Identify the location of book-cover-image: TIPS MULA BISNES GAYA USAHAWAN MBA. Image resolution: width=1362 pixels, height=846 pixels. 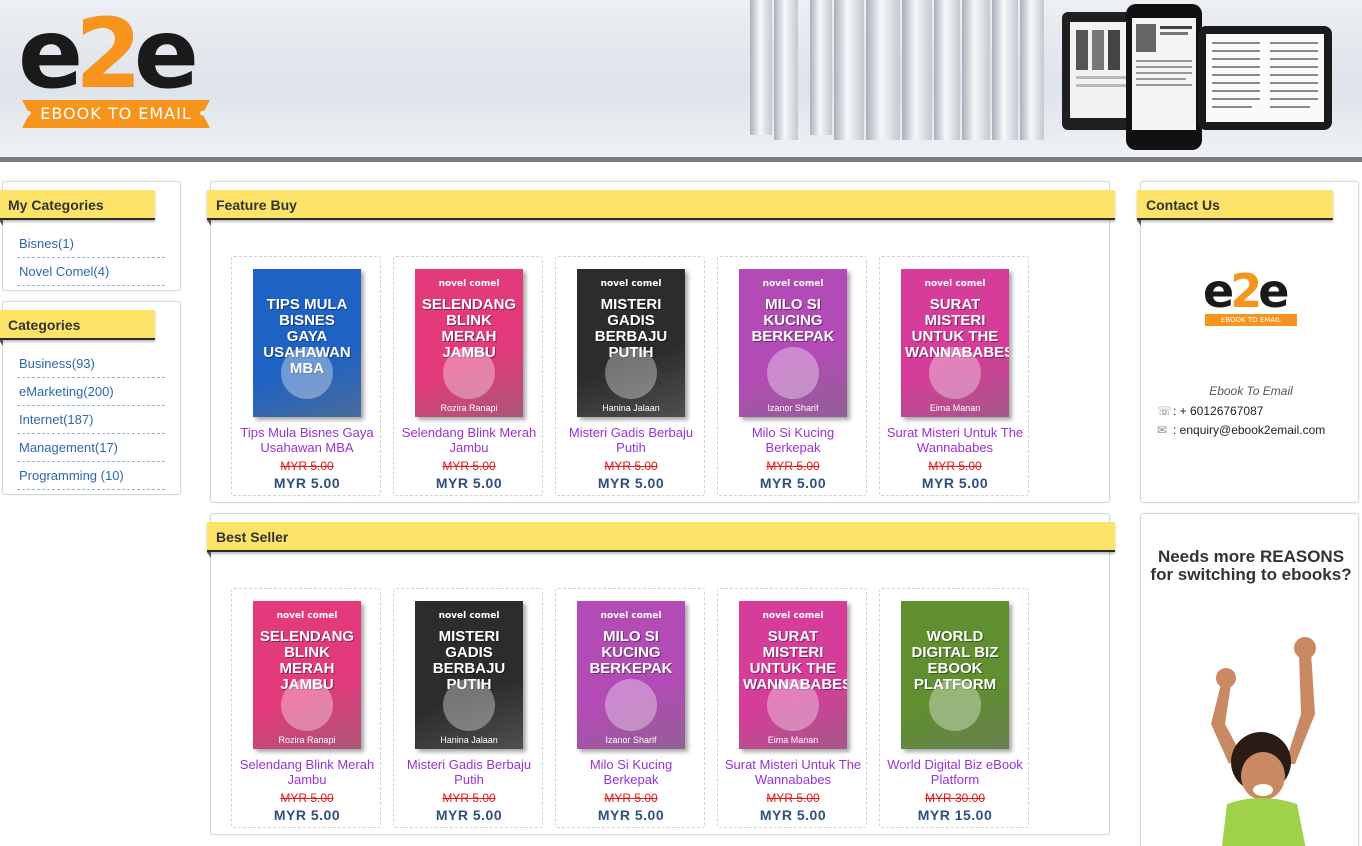
(307, 343).